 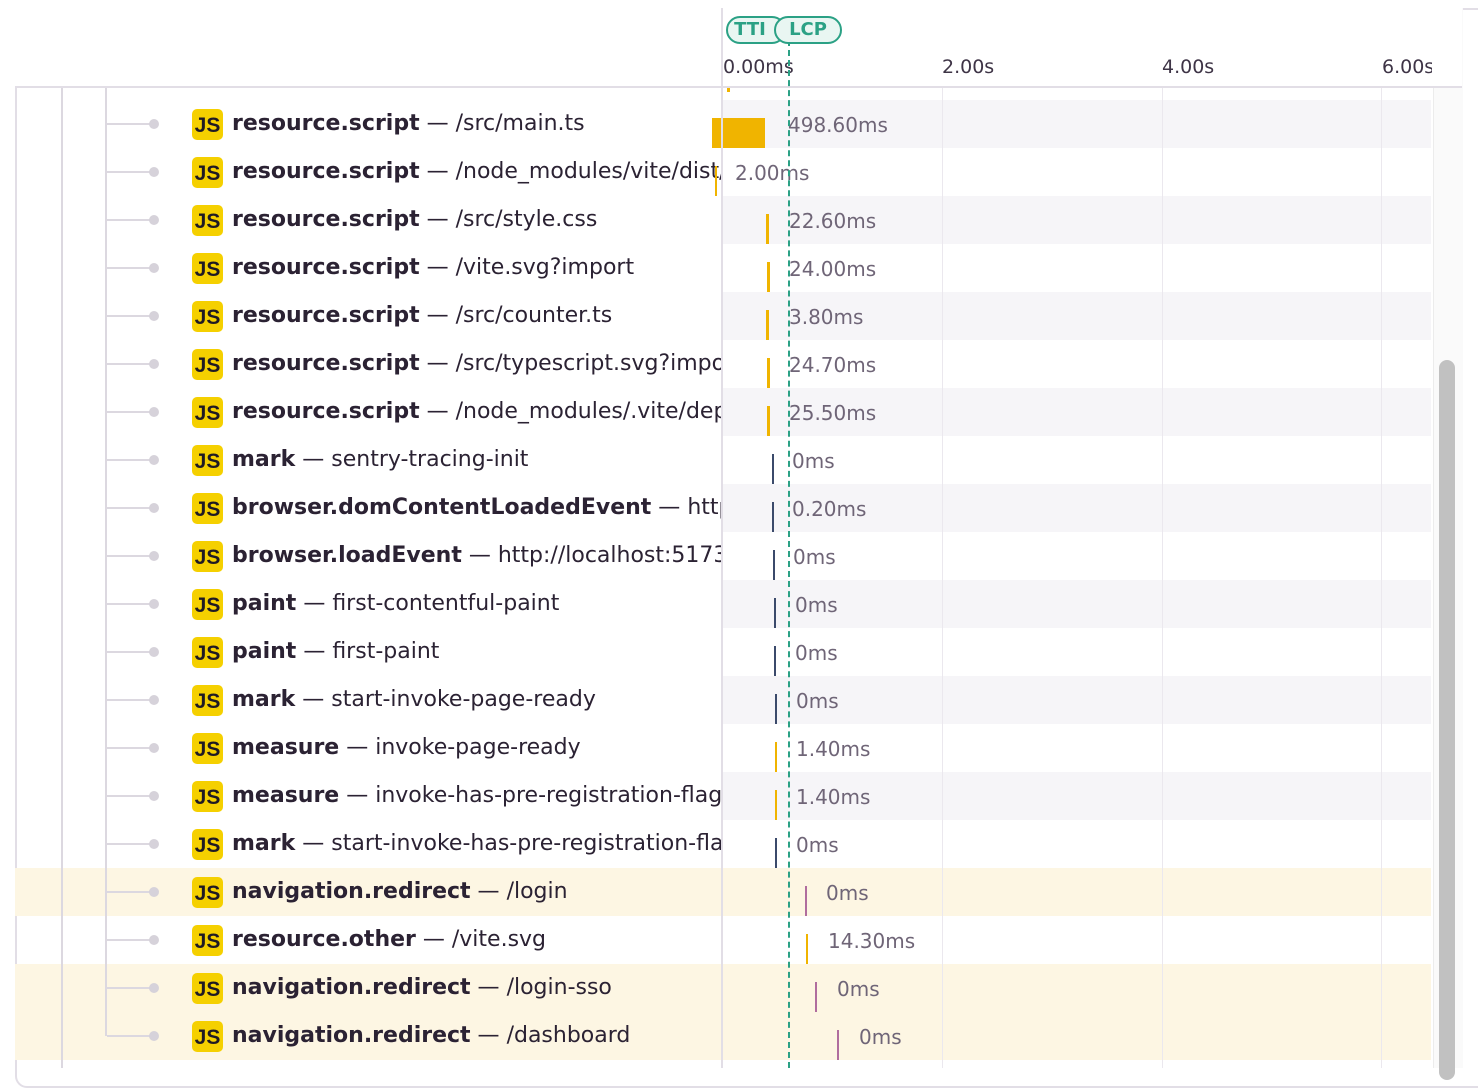 I want to click on tick-label-1: 2.00s, so click(x=968, y=67).